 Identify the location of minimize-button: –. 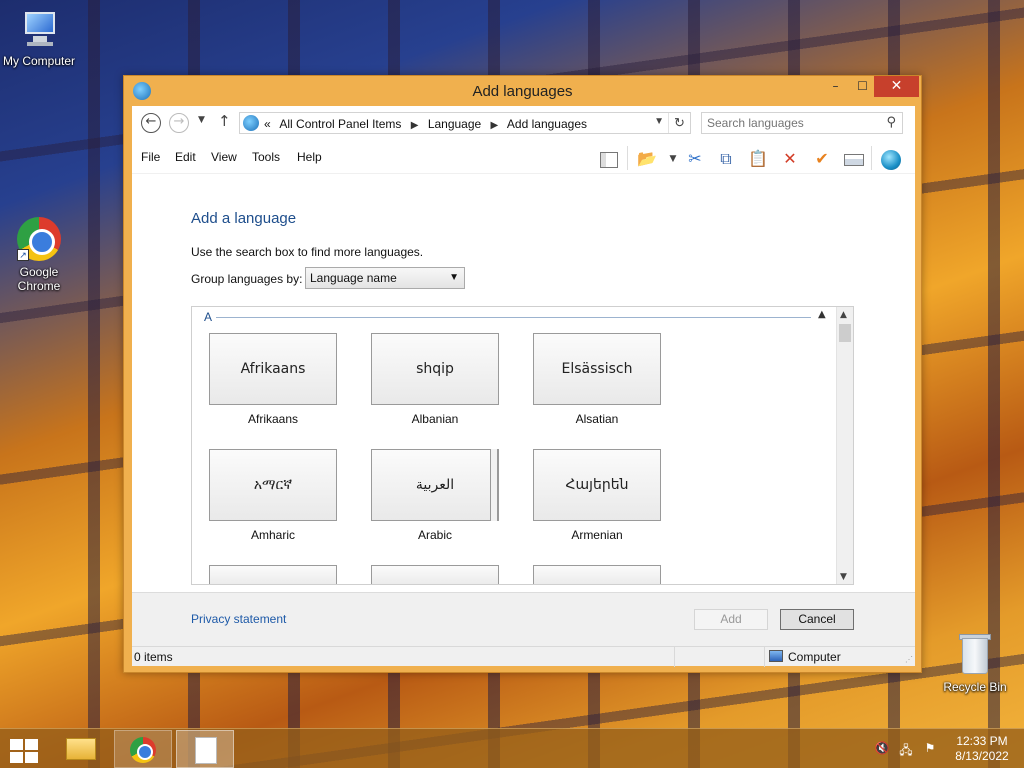
(835, 86).